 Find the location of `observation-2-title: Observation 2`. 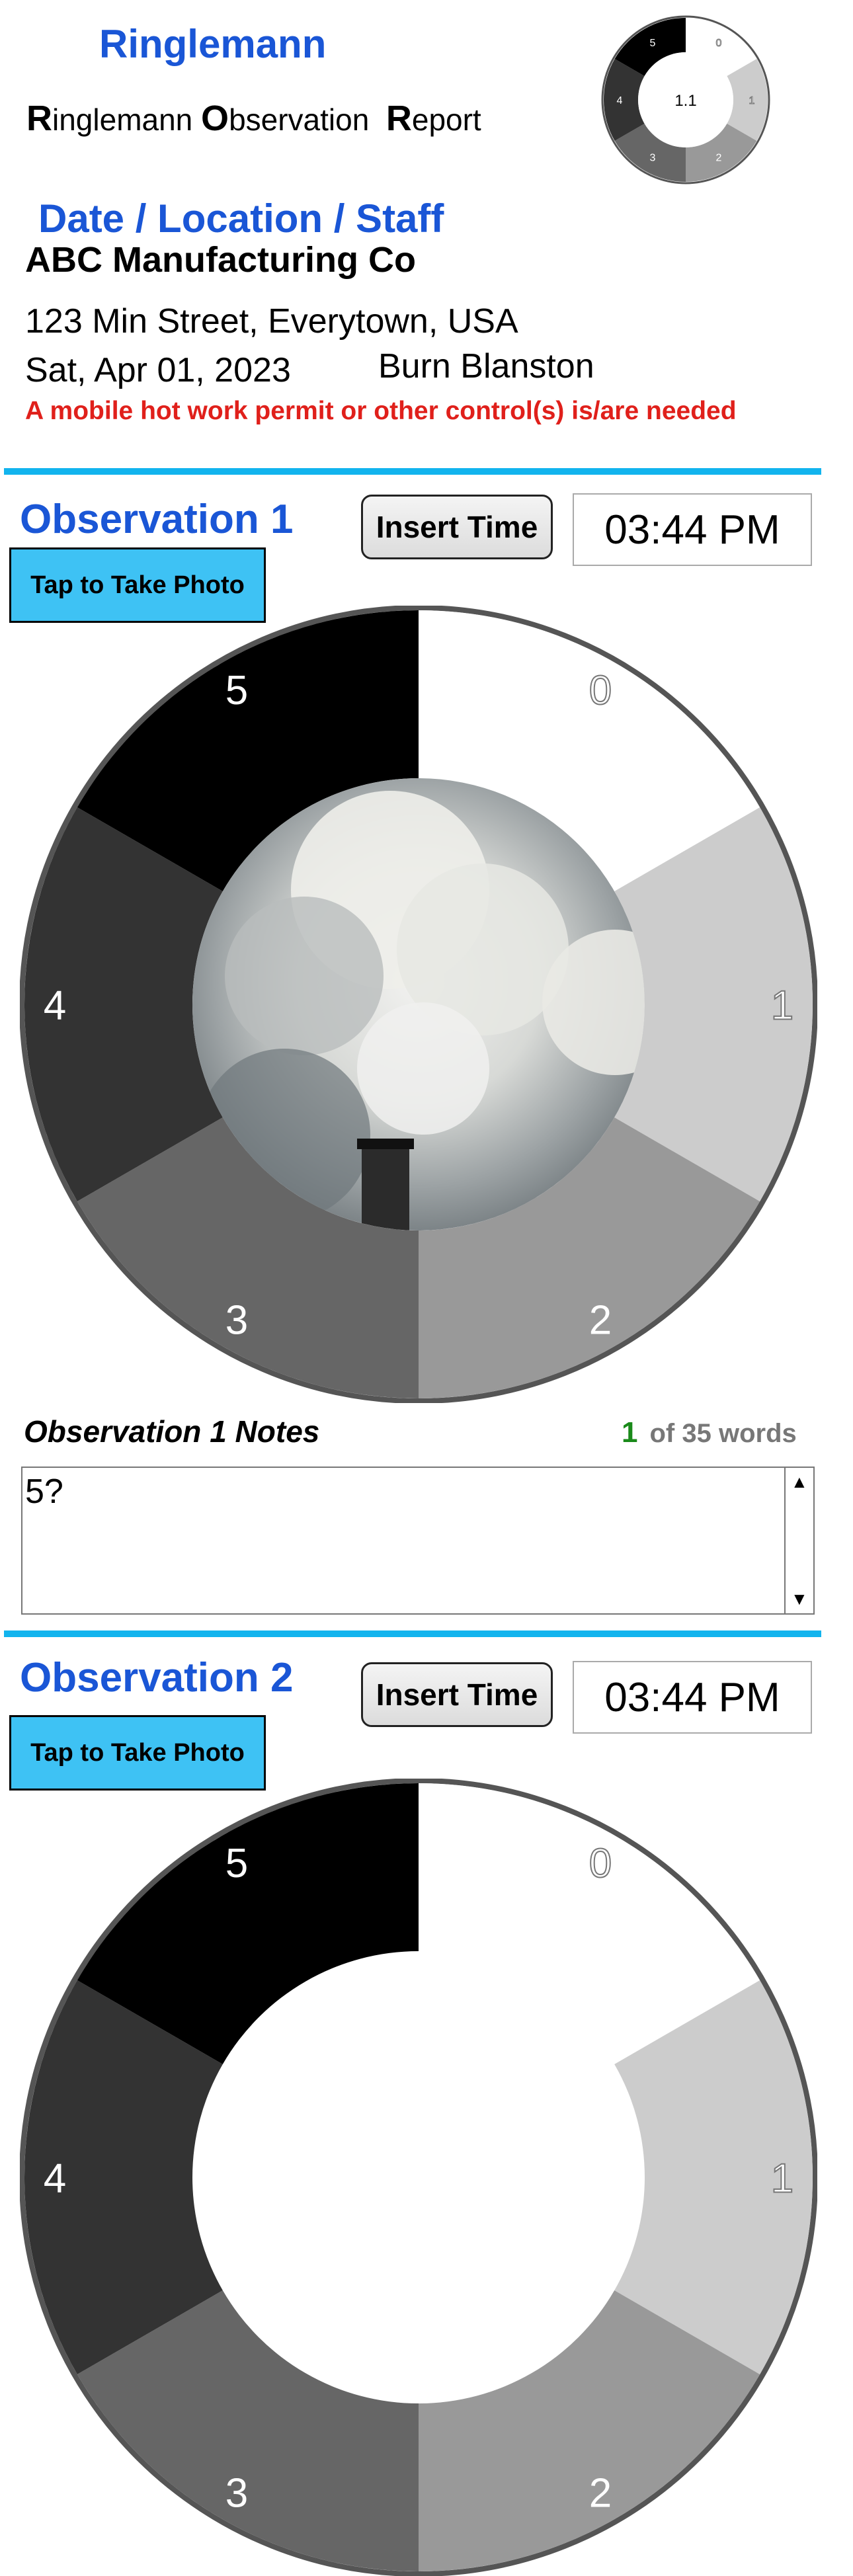

observation-2-title: Observation 2 is located at coordinates (157, 1678).